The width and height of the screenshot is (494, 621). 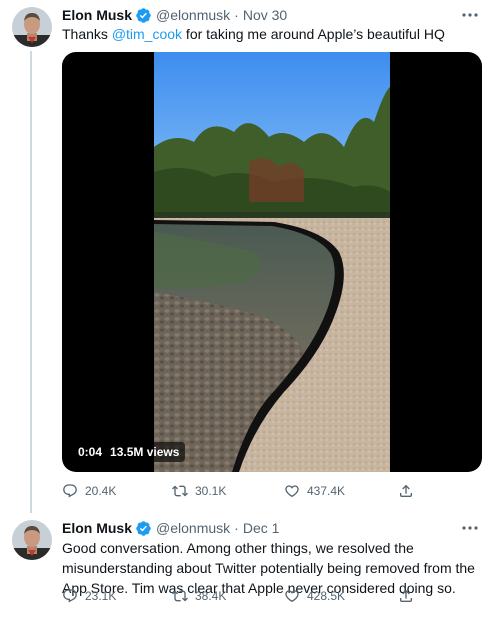 I want to click on reply-button: 20.4K, so click(x=89, y=491).